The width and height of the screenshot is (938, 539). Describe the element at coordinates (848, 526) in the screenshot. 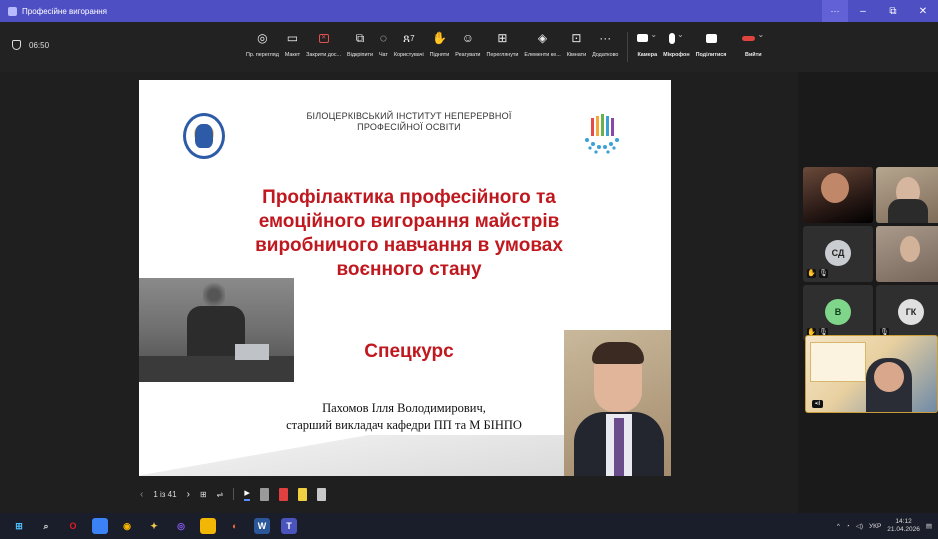

I see `network-icon: ◔` at that location.